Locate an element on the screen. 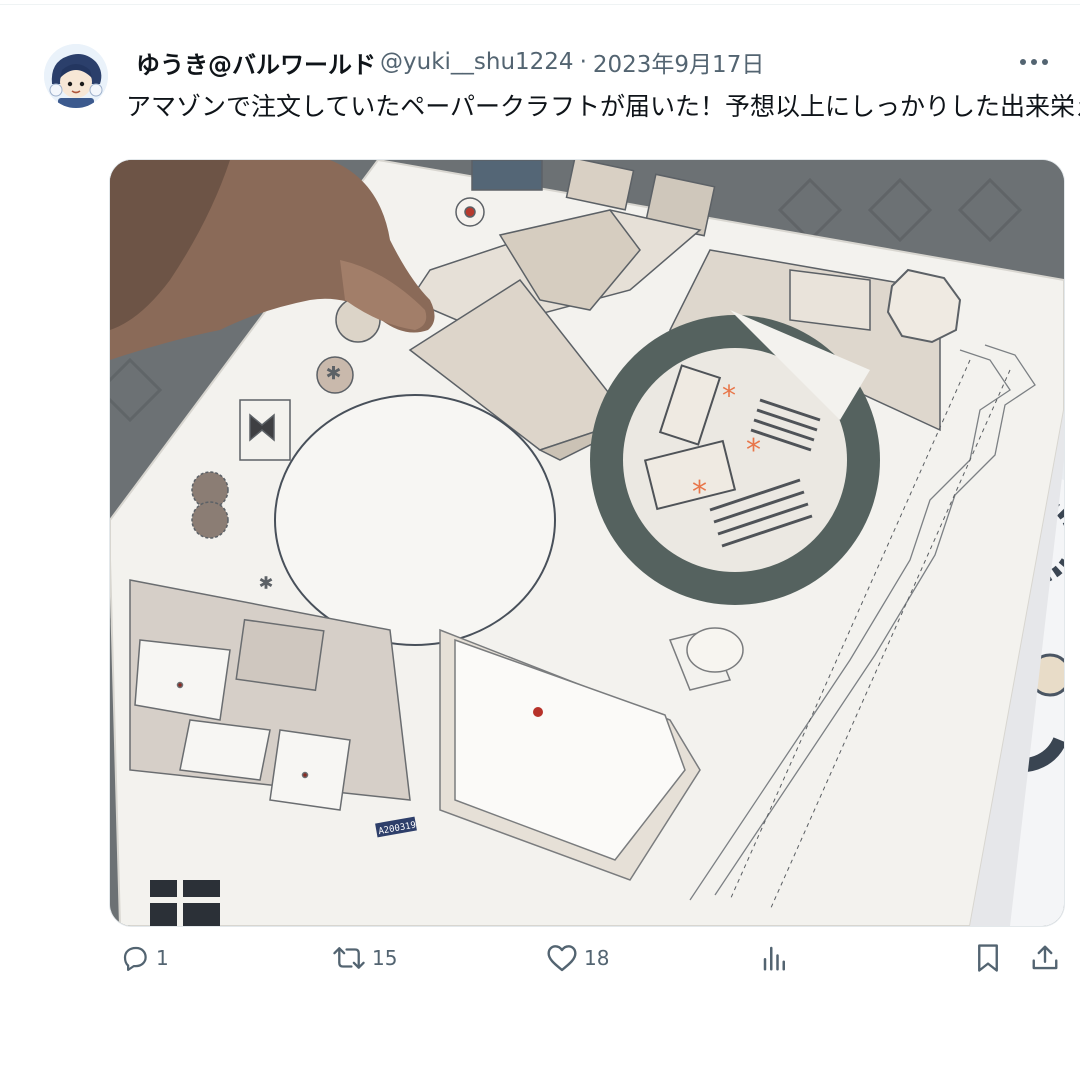 This screenshot has width=1080, height=1080. top-divider is located at coordinates (540, 4).